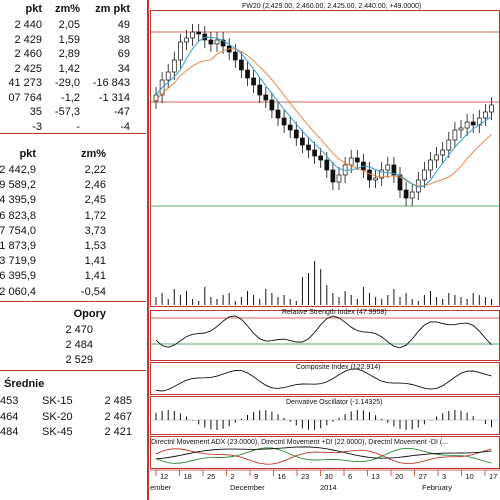 The height and width of the screenshot is (500, 500). I want to click on quote-zm-pct: -29,0, so click(67, 83).